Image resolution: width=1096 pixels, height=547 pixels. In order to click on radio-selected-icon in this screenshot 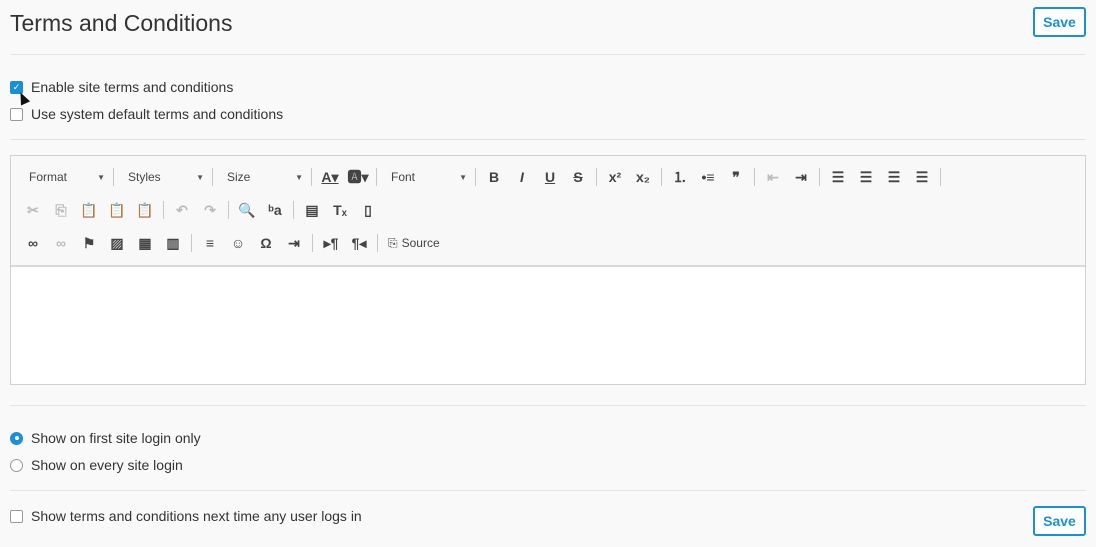, I will do `click(16, 438)`.